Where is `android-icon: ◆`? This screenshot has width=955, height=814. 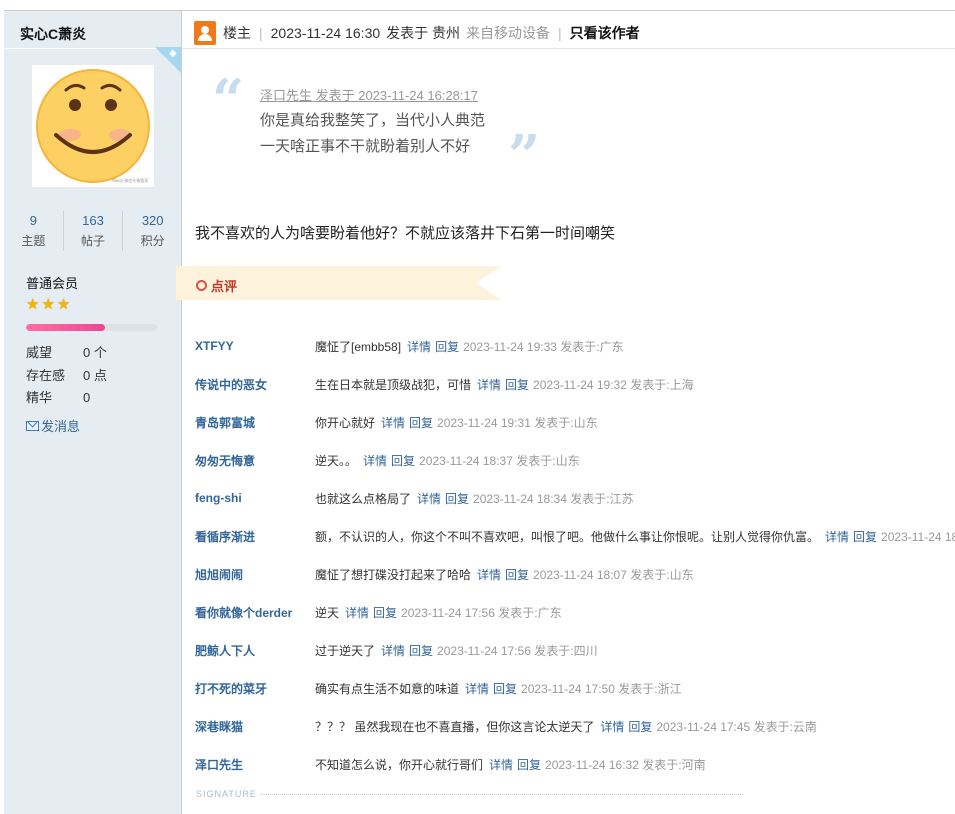 android-icon: ◆ is located at coordinates (173, 53).